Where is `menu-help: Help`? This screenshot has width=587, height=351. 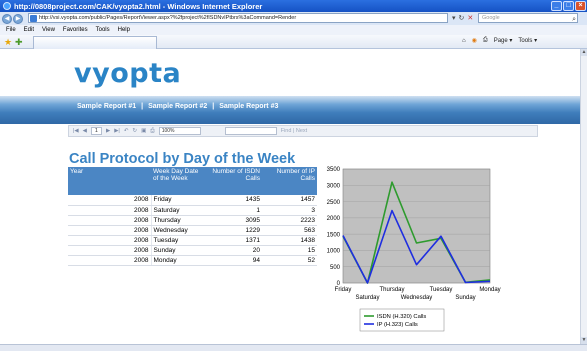
menu-help: Help is located at coordinates (124, 30).